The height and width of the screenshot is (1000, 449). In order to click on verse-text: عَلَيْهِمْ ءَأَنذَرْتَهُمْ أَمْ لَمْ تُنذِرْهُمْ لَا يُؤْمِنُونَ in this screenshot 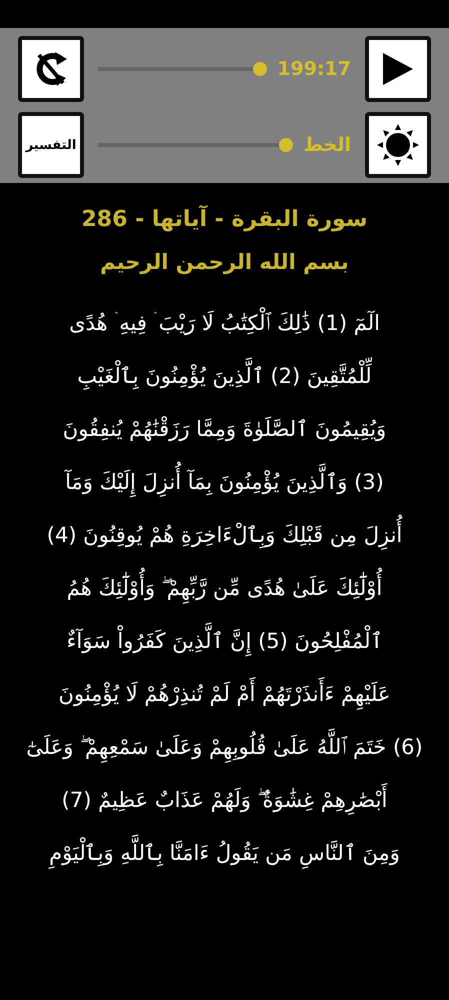, I will do `click(224, 694)`.